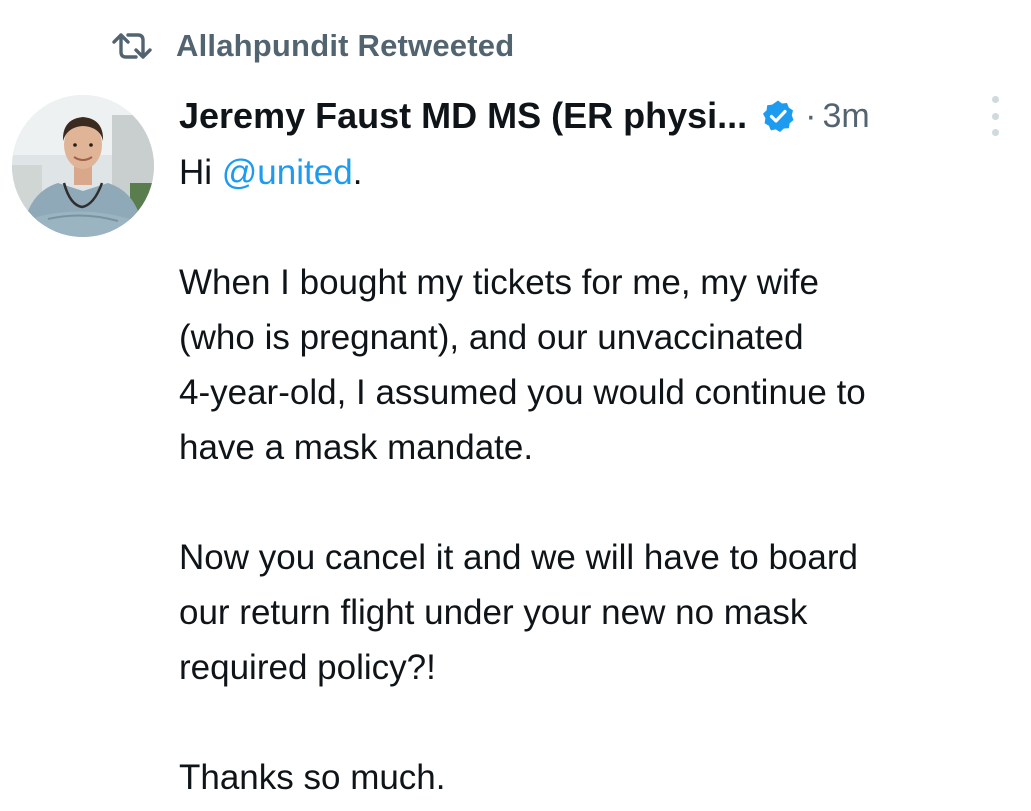  I want to click on tweet-line: Thanks so much., so click(312, 777).